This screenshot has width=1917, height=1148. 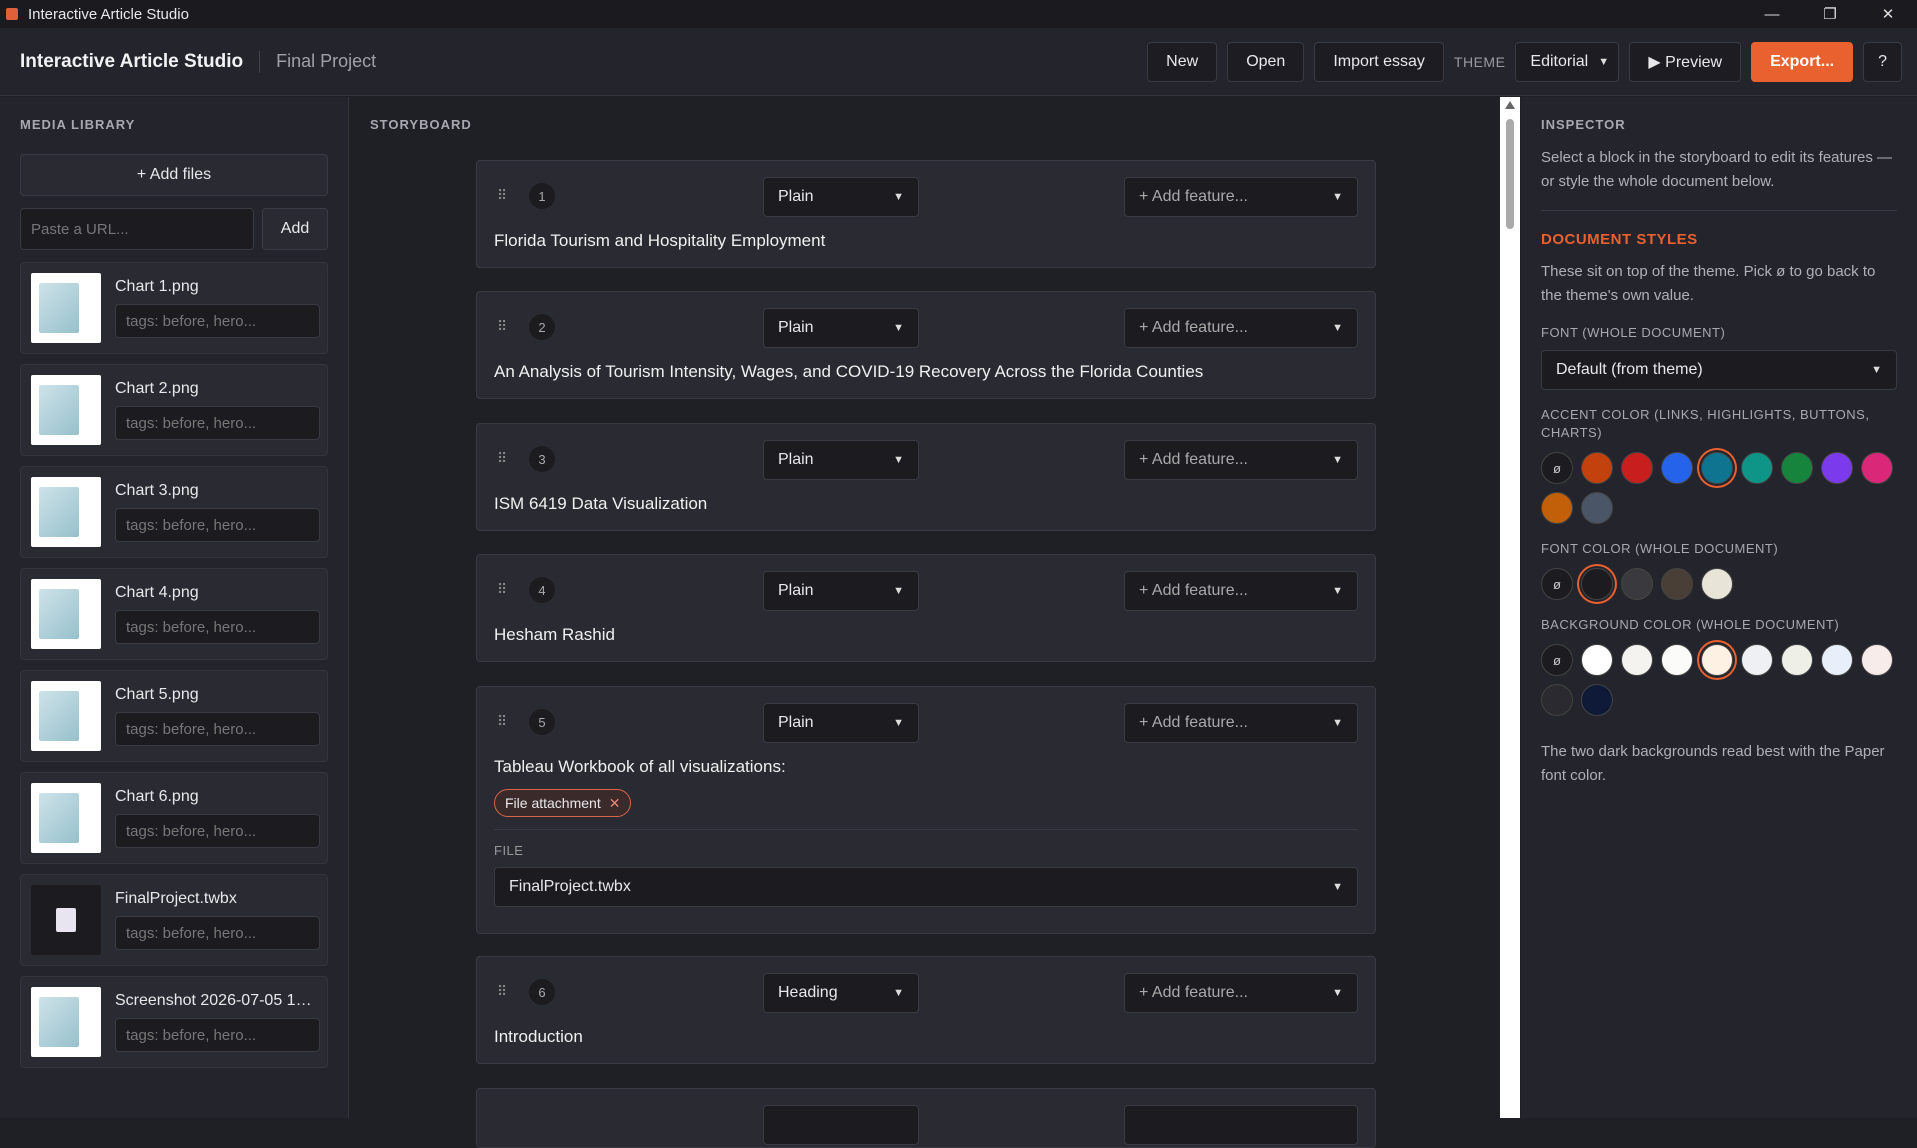 I want to click on add-files-button: + Add files, so click(x=174, y=175).